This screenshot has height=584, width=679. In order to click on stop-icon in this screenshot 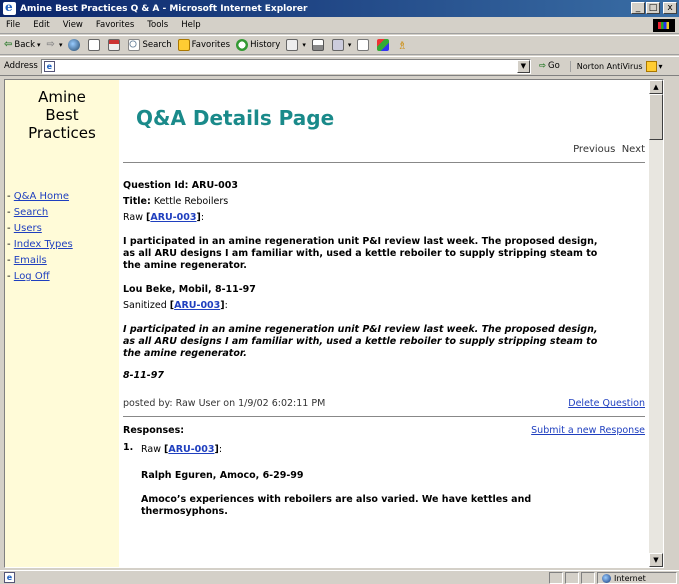, I will do `click(74, 45)`.